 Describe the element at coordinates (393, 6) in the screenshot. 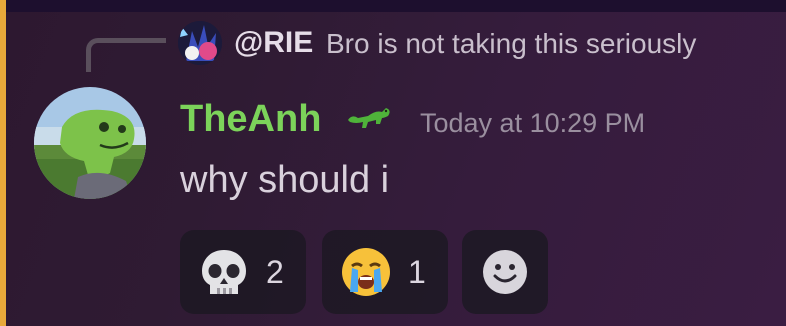

I see `top-edge` at that location.